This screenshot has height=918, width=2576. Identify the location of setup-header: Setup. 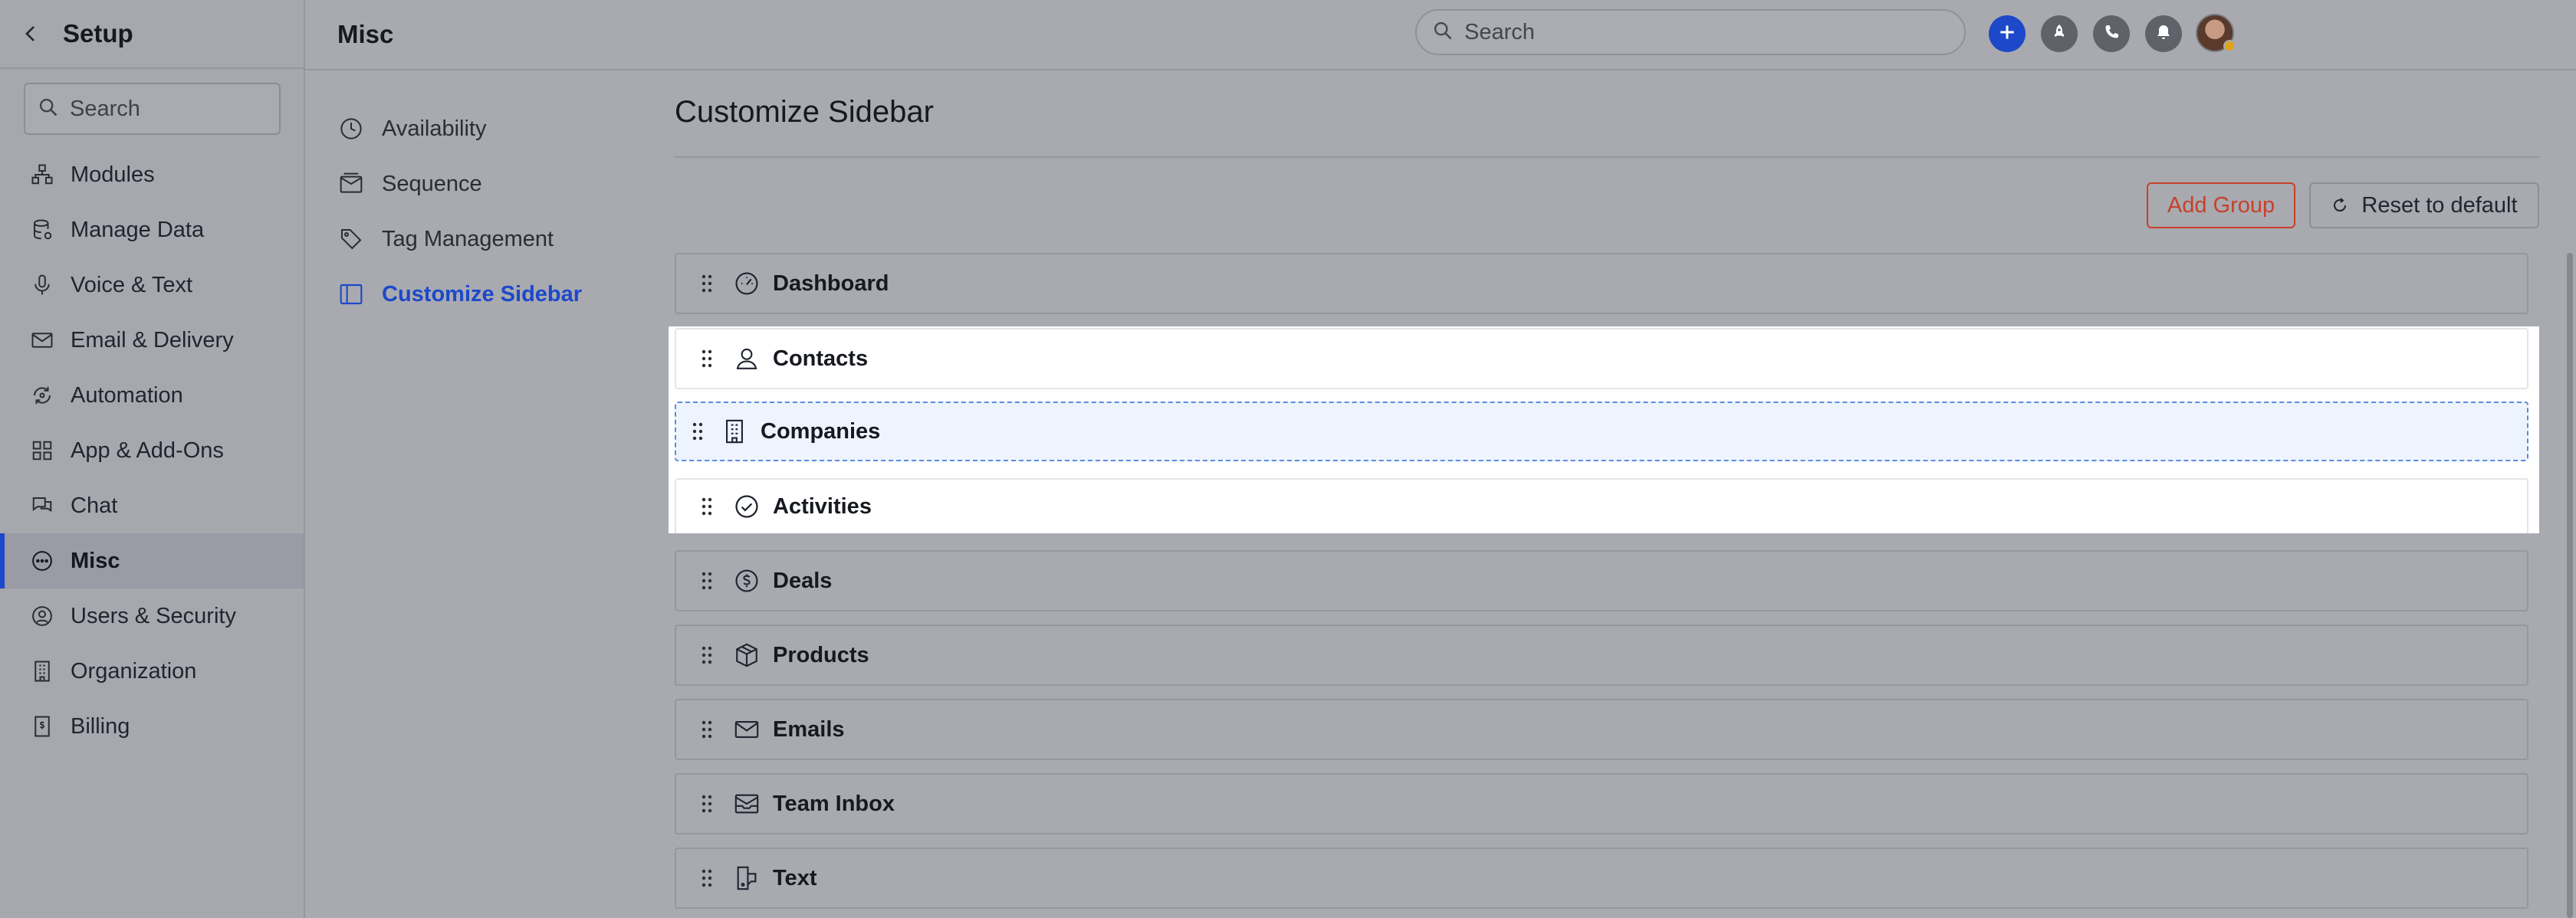
(152, 35).